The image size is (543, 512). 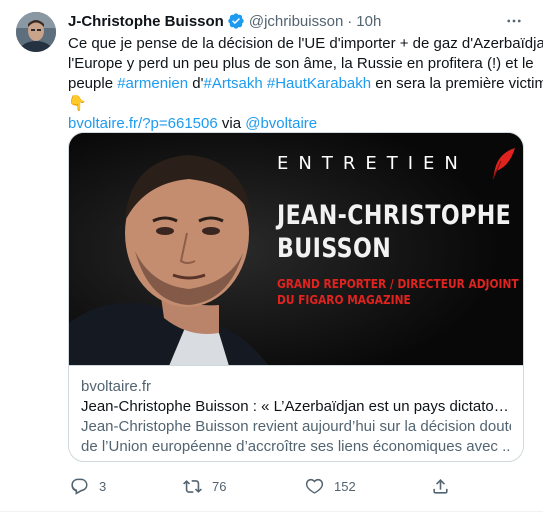 What do you see at coordinates (345, 486) in the screenshot?
I see `like-count: 152` at bounding box center [345, 486].